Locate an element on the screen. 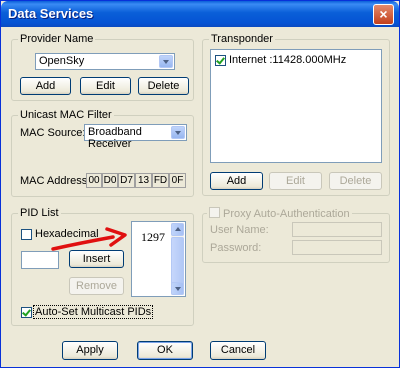  transponder-add-label: Add is located at coordinates (236, 181).